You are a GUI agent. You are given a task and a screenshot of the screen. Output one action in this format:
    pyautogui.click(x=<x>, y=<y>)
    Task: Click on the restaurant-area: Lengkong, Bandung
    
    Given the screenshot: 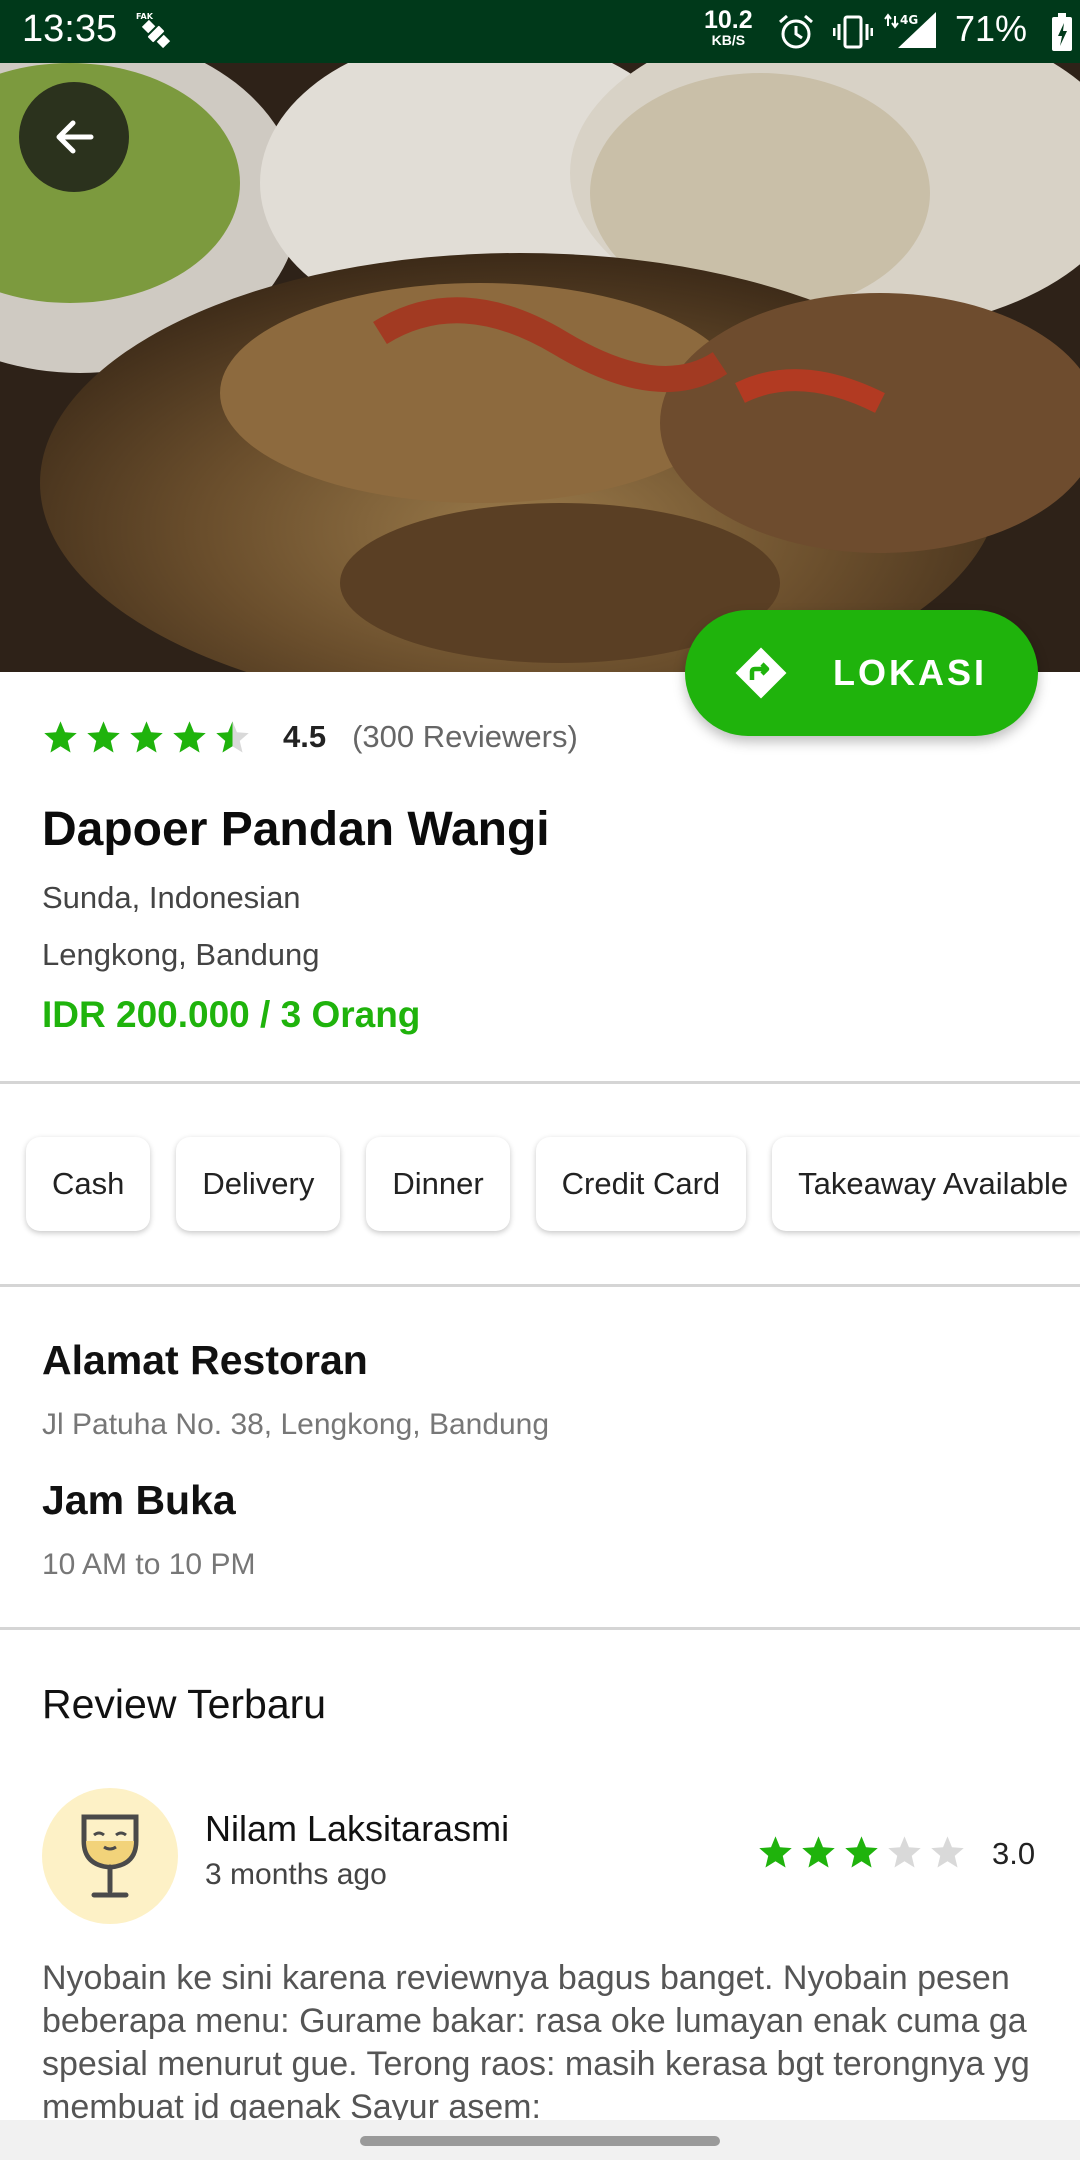 What is the action you would take?
    pyautogui.click(x=181, y=954)
    